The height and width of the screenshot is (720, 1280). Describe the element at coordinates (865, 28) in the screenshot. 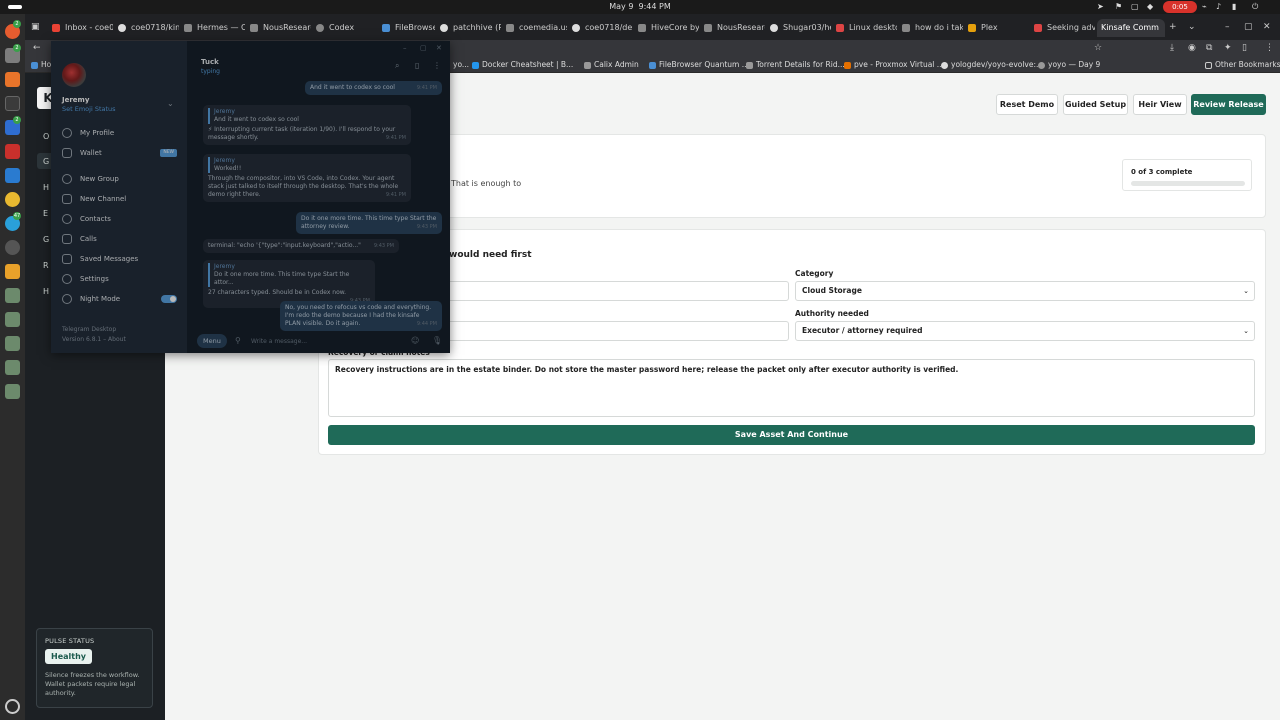

I see `tab-linux-desktop: Linux deskto` at that location.